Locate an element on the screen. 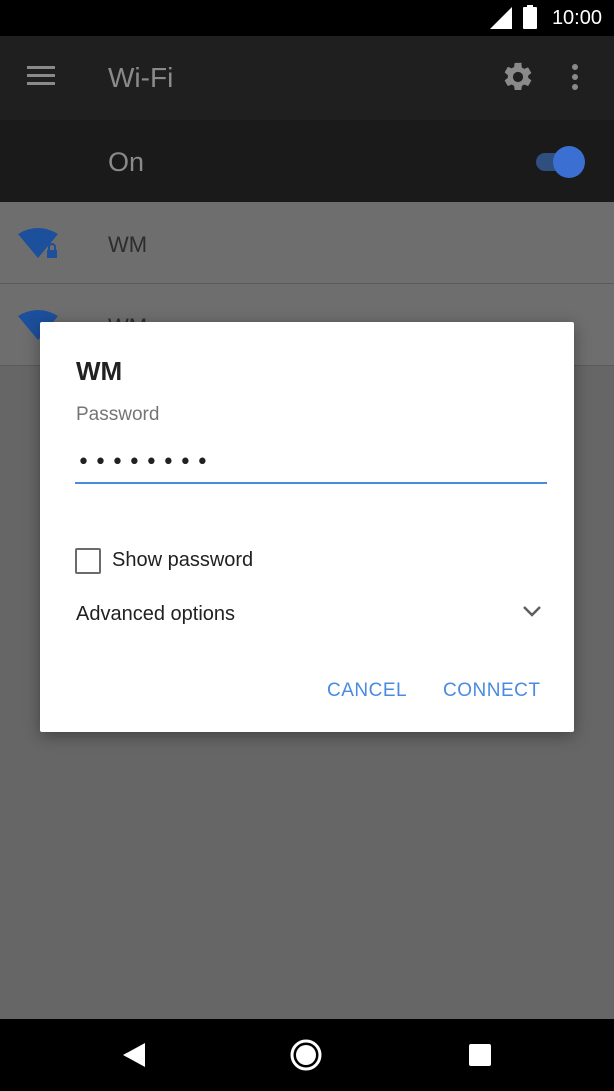 Image resolution: width=614 pixels, height=1091 pixels. wifi-toggle-thumb is located at coordinates (569, 162).